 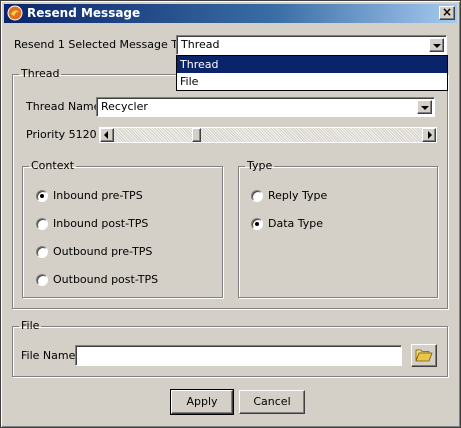 I want to click on file-name-input, so click(x=238, y=355).